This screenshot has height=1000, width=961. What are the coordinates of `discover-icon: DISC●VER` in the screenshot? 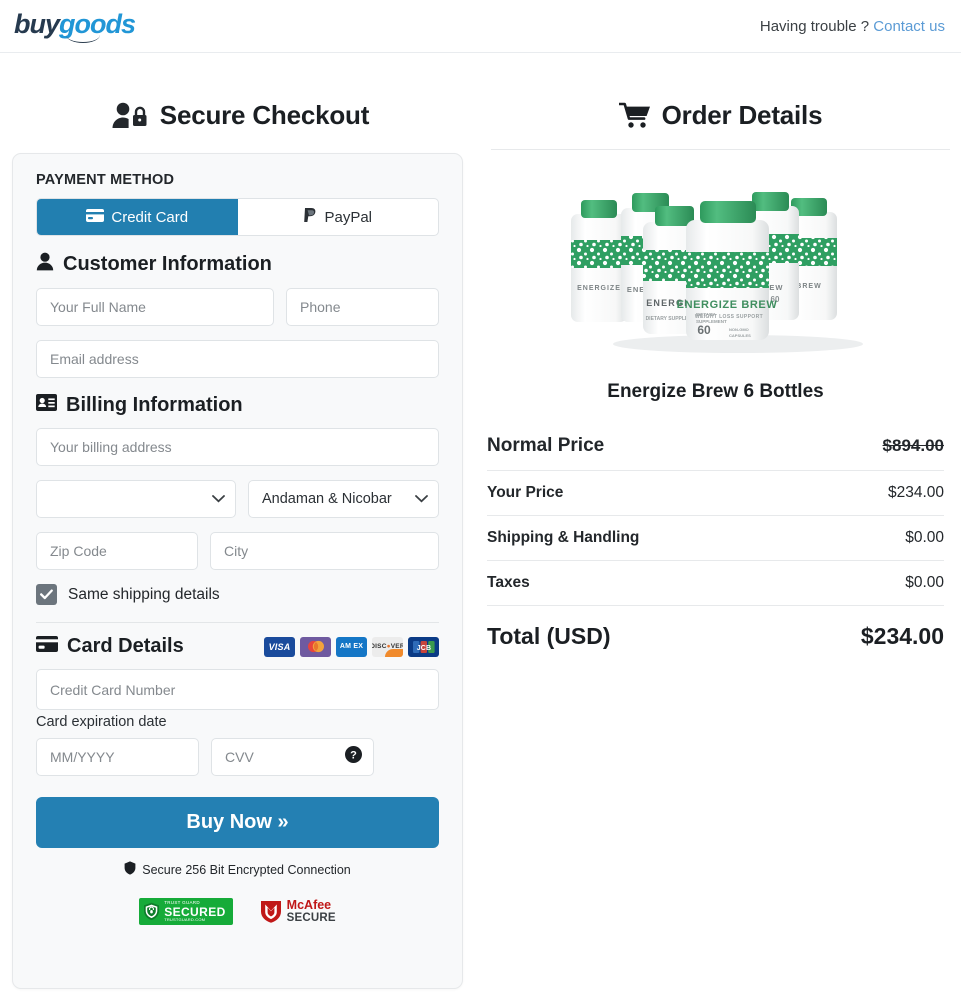 It's located at (387, 646).